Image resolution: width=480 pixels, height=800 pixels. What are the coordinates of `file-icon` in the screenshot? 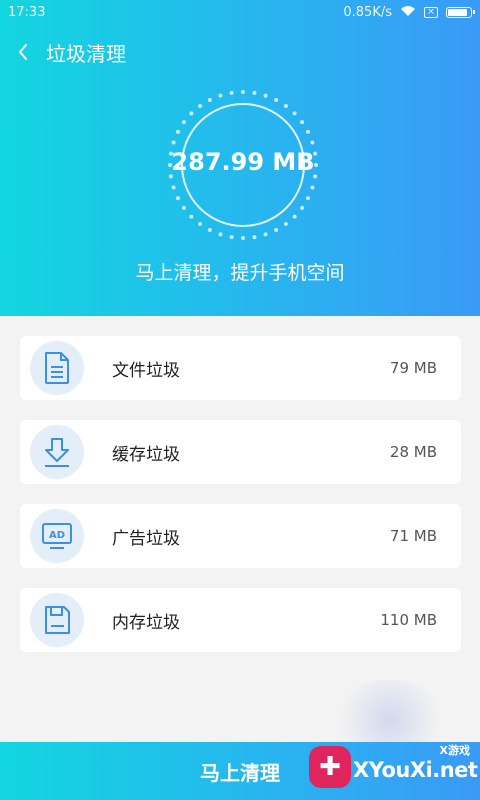 It's located at (57, 368).